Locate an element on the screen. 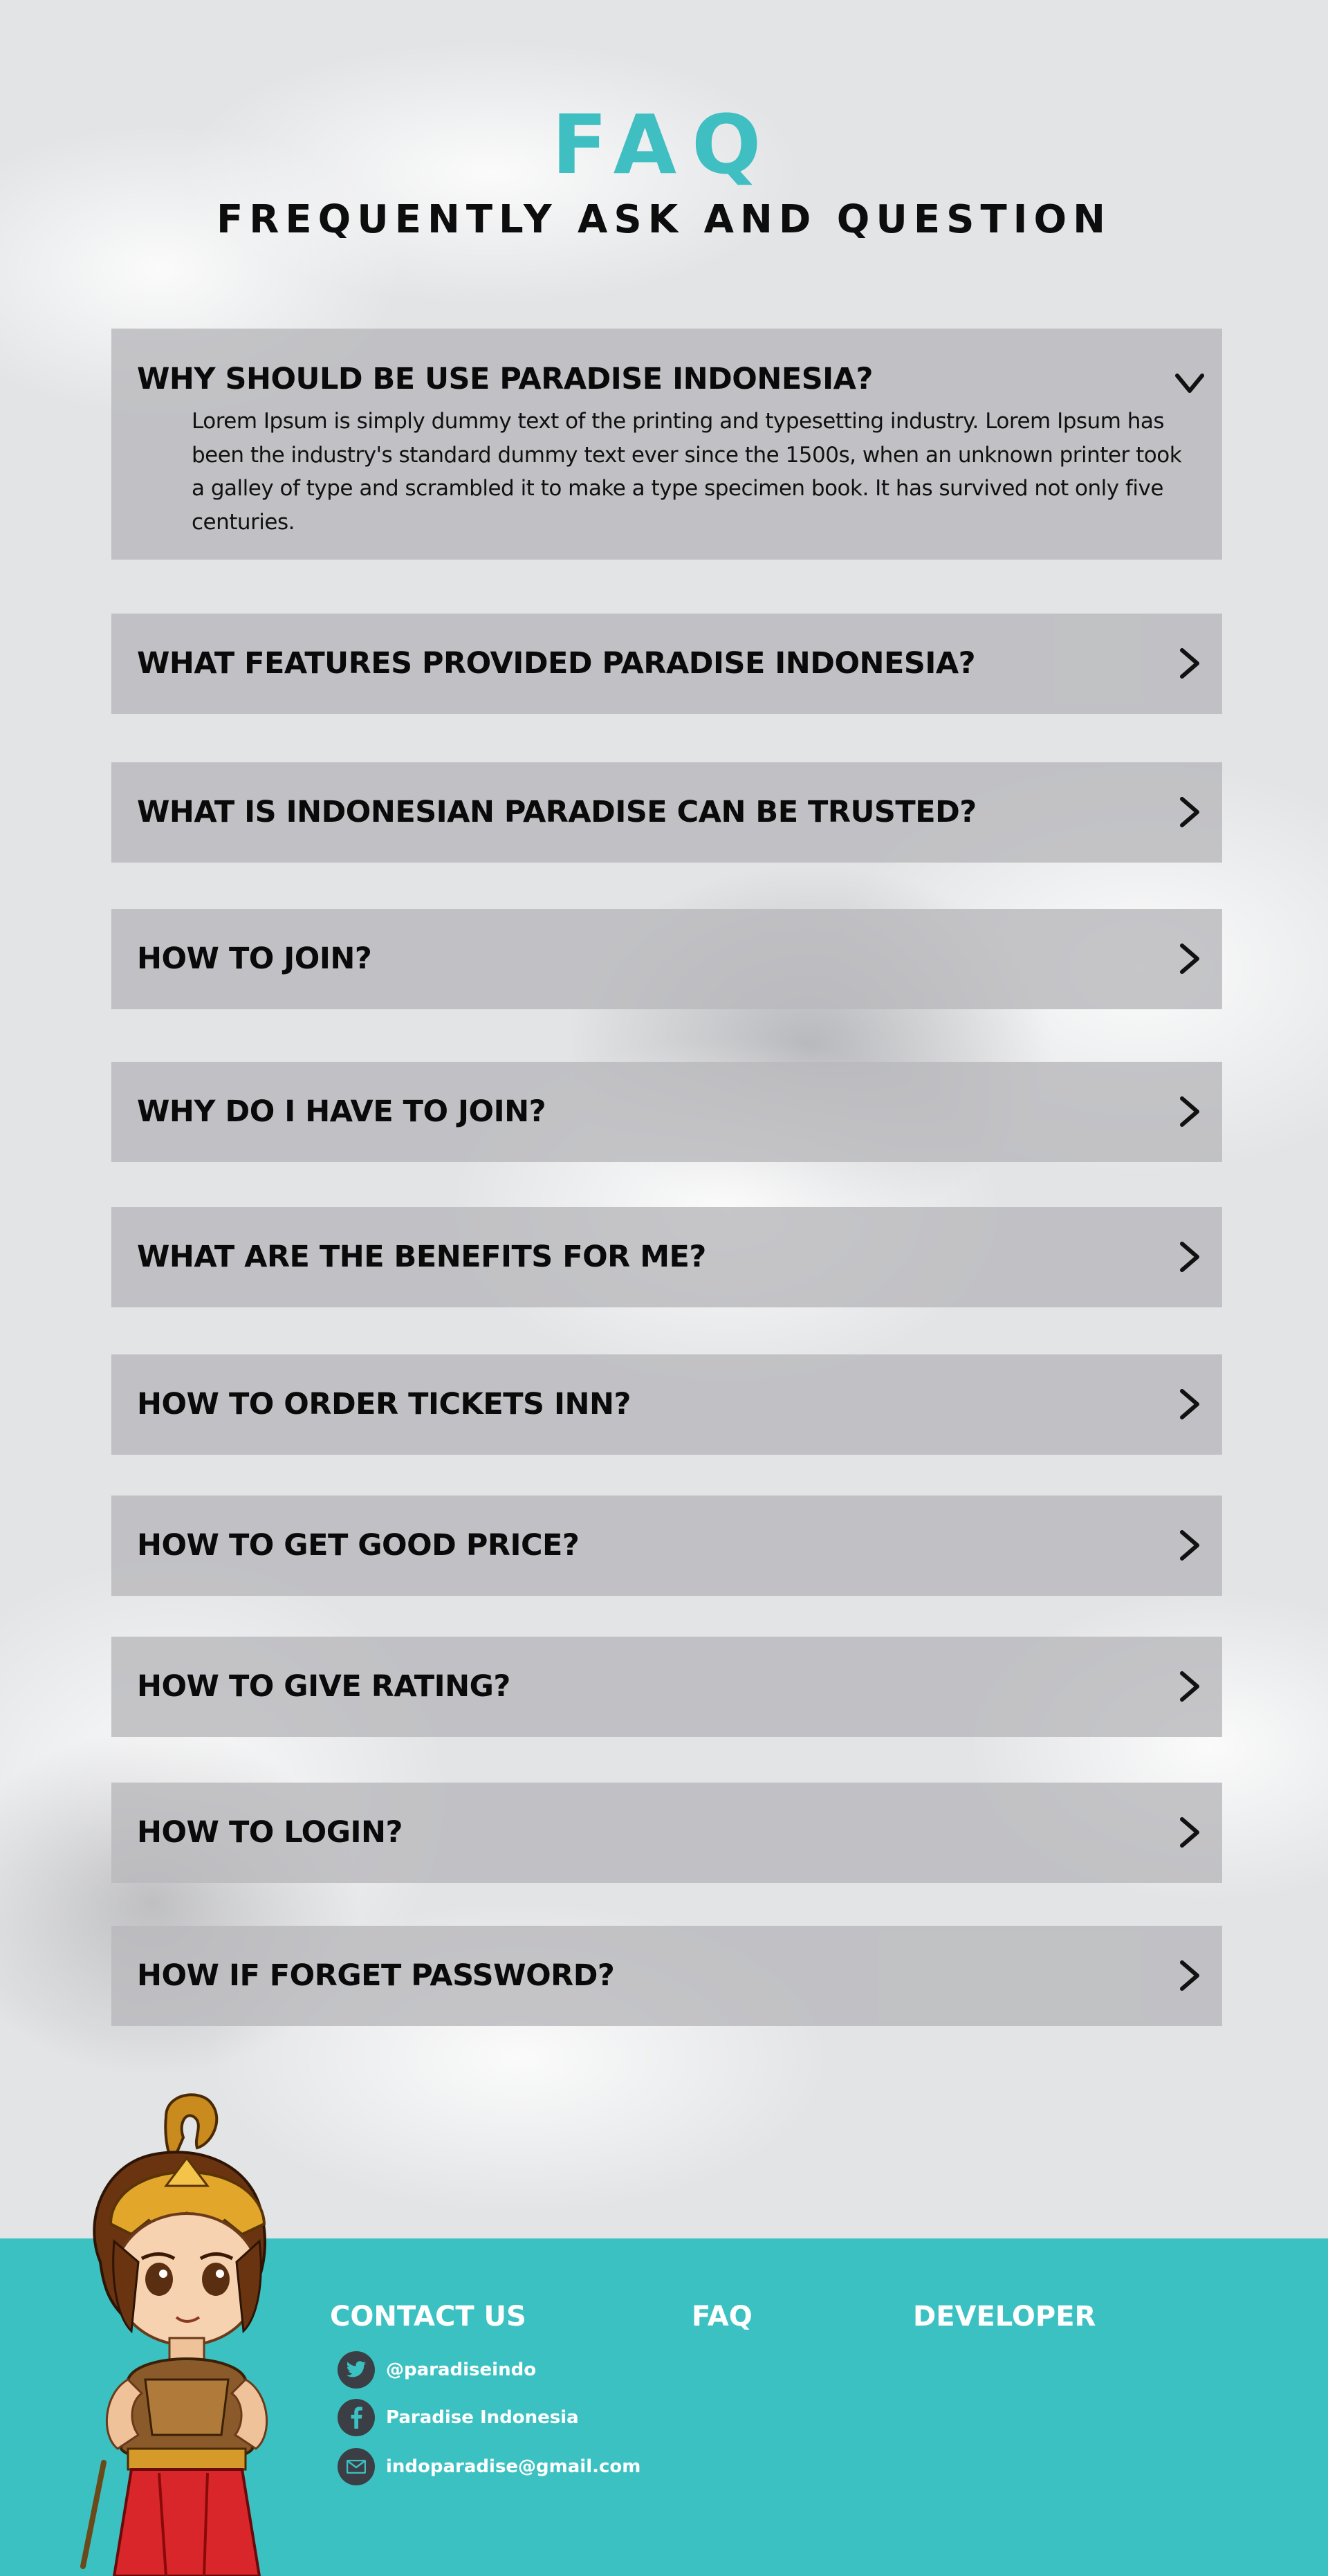 This screenshot has width=1328, height=2576. contact-twitter: @paradiseindo is located at coordinates (437, 2369).